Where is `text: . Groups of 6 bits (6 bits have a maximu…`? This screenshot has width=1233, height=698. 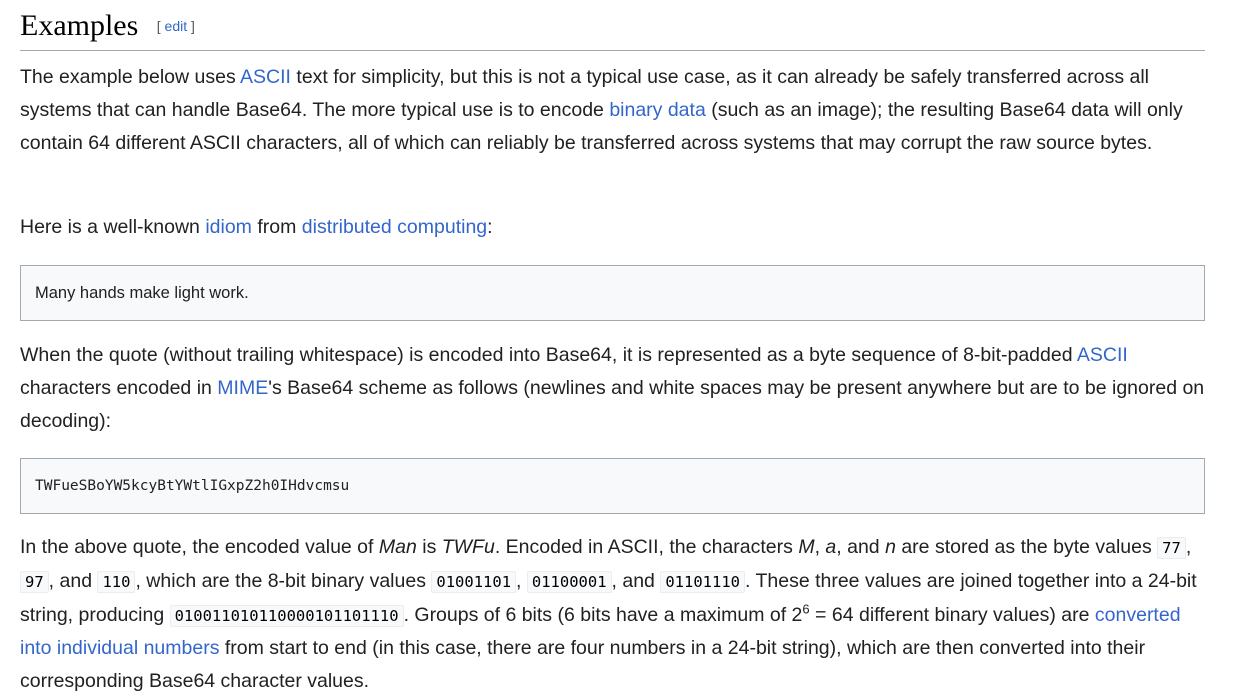
text: . Groups of 6 bits (6 bits have a maximu… is located at coordinates (603, 614).